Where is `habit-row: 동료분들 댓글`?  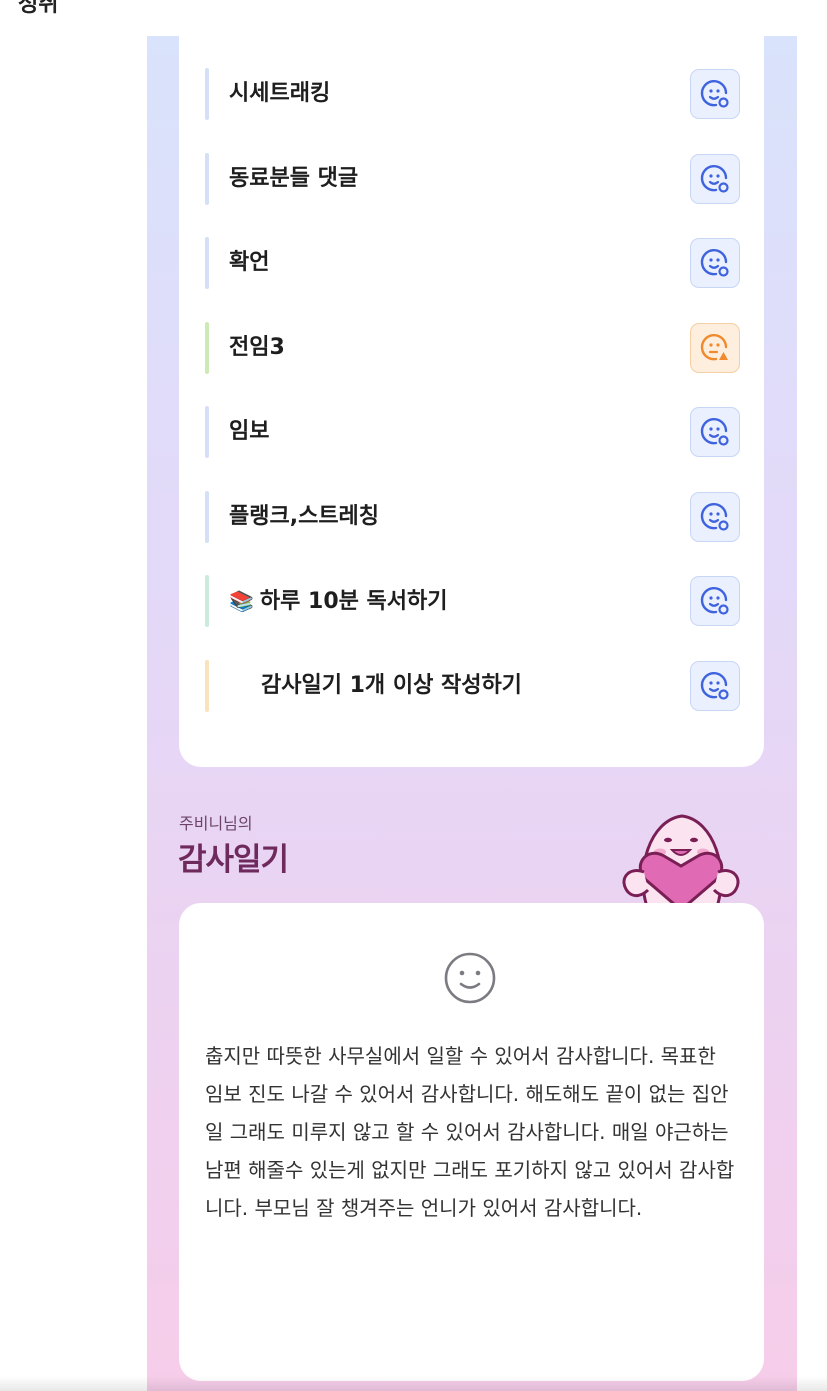
habit-row: 동료분들 댓글 is located at coordinates (472, 179).